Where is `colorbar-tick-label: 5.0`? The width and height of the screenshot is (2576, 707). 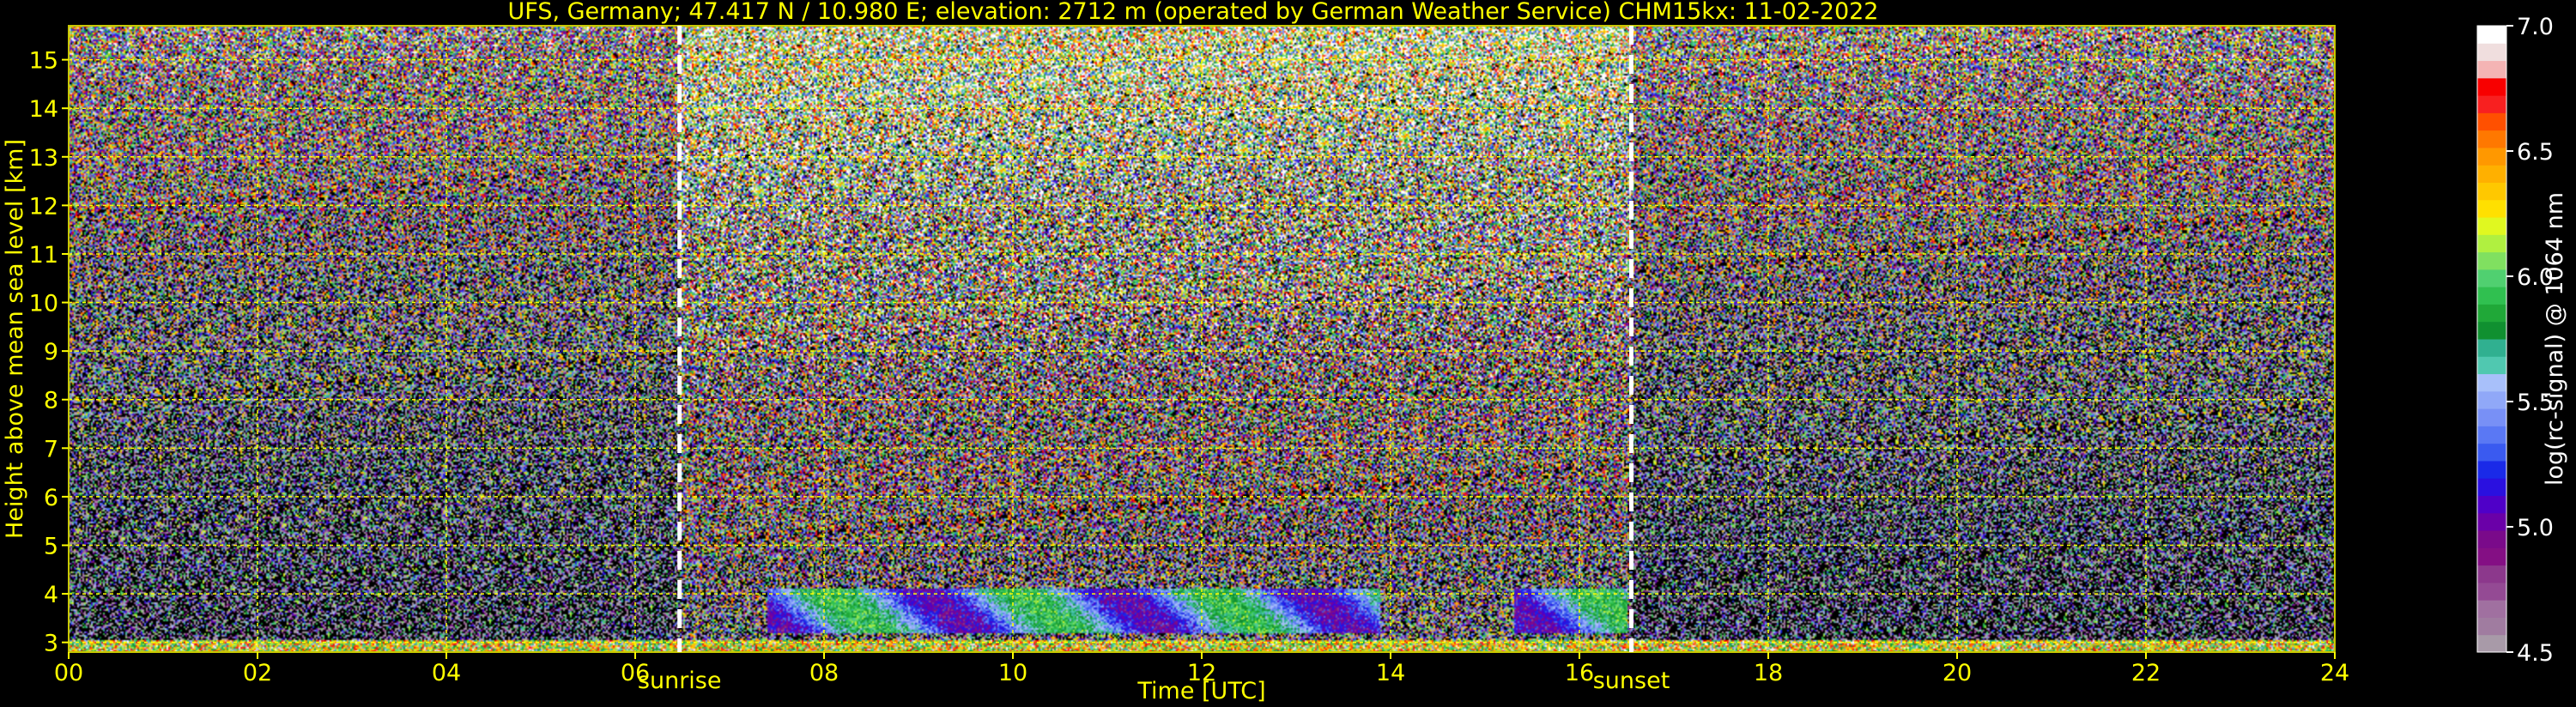 colorbar-tick-label: 5.0 is located at coordinates (2535, 528).